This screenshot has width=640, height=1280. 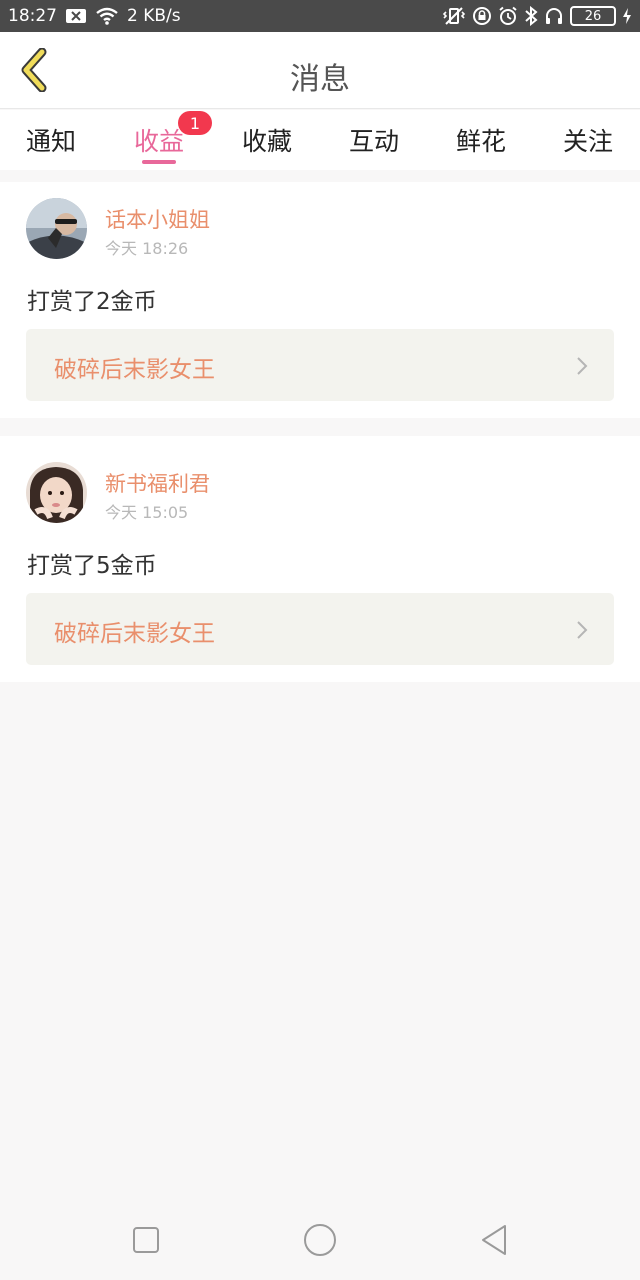 I want to click on vibrate-icon, so click(x=454, y=16).